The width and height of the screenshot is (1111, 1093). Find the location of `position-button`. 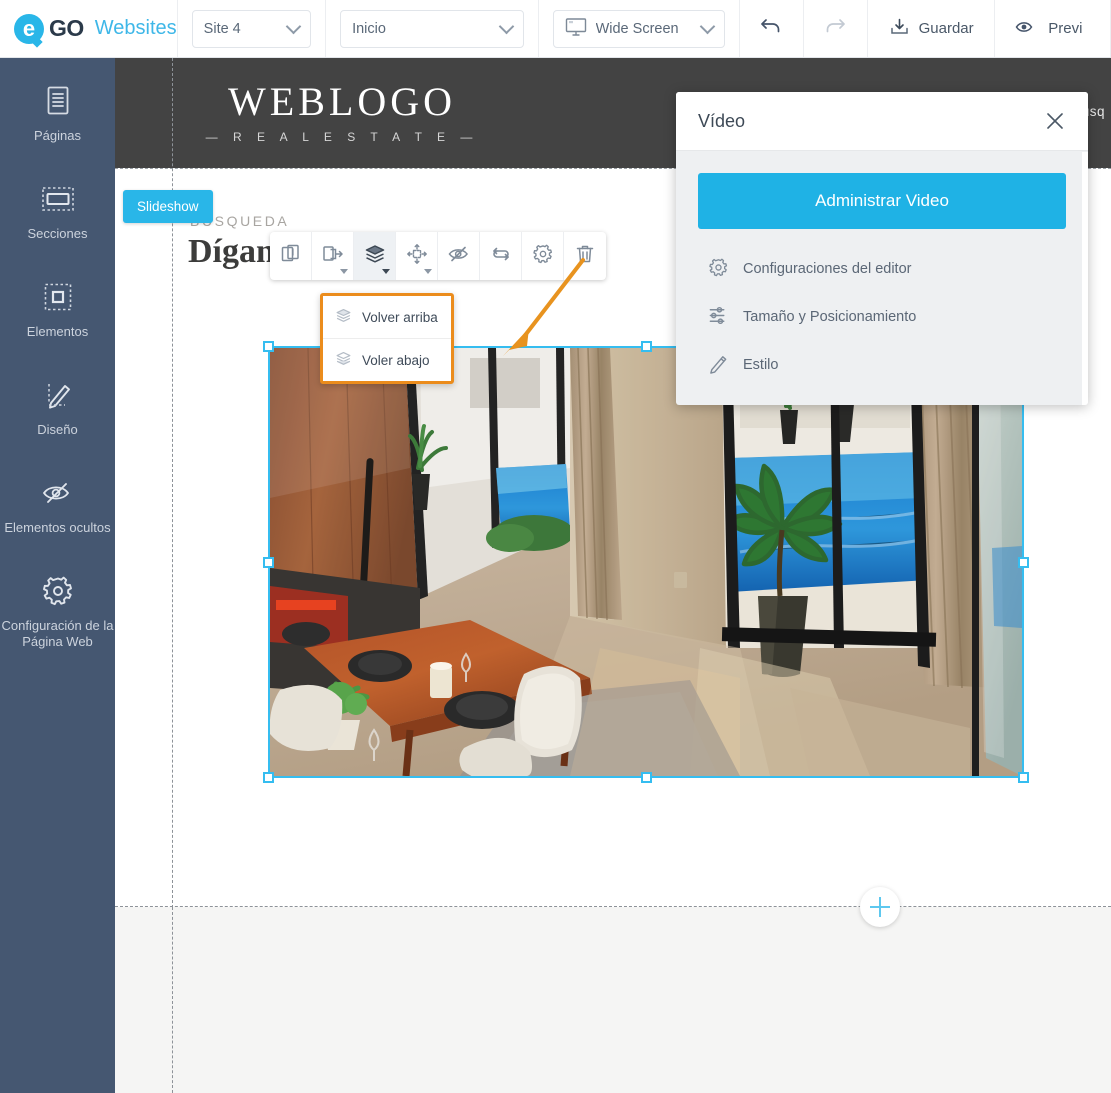

position-button is located at coordinates (417, 256).